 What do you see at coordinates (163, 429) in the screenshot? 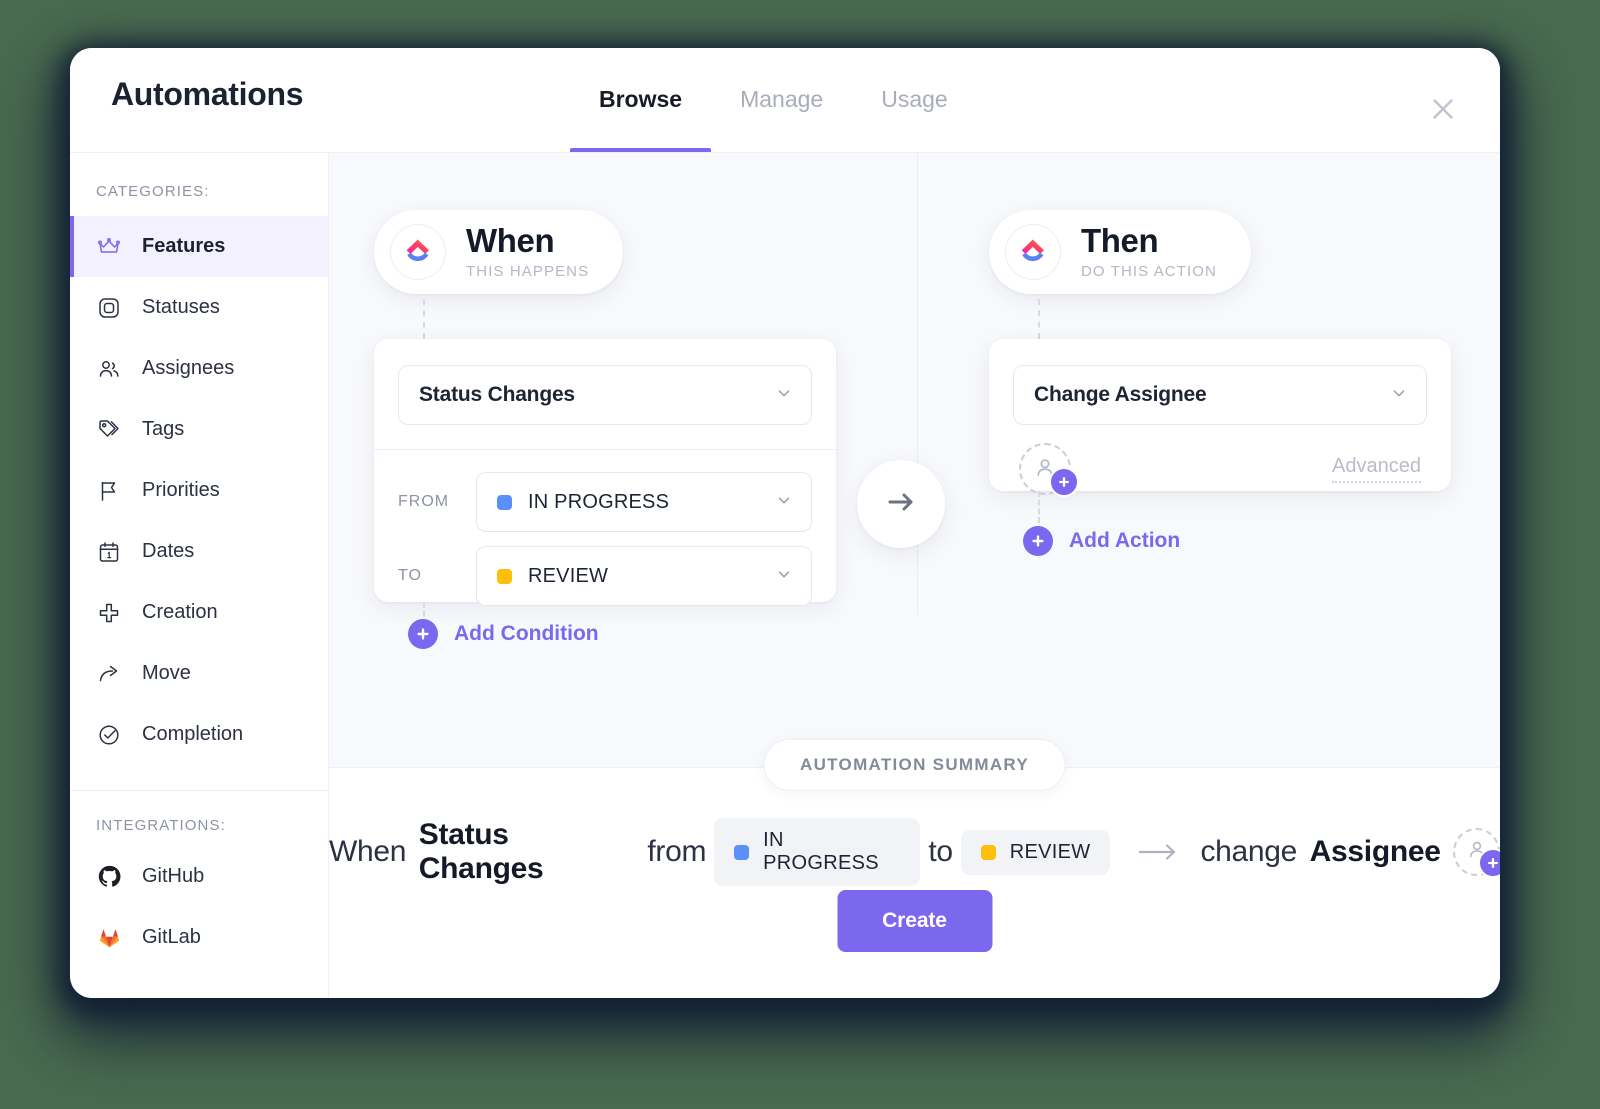
I see `sidebar-item-label: Tags` at bounding box center [163, 429].